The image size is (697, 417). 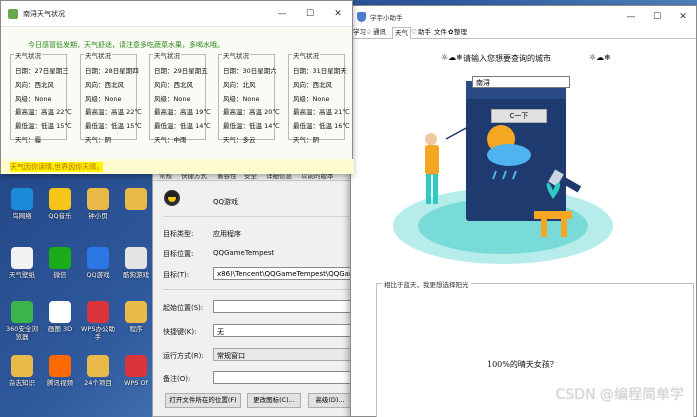 I want to click on target-location-label: 目标位置:, so click(x=178, y=254).